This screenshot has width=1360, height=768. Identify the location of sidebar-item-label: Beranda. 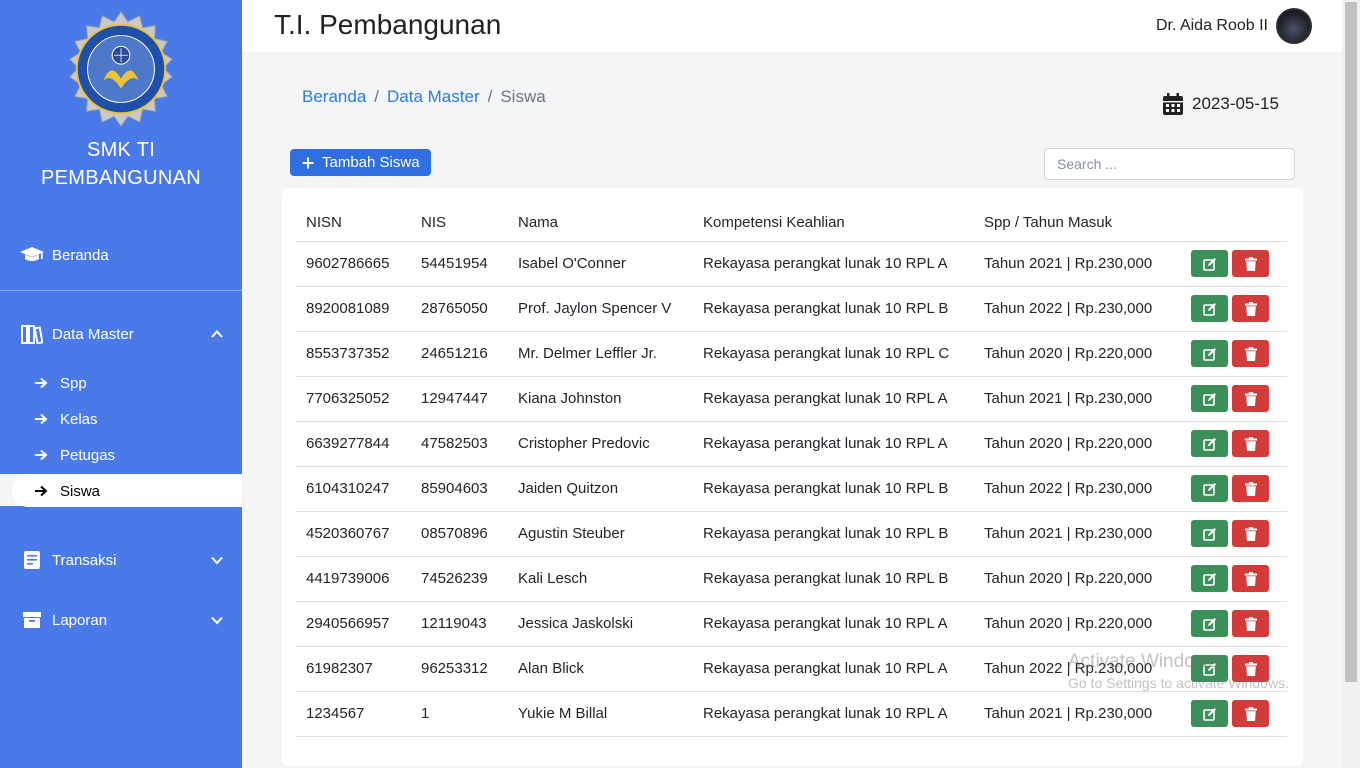
(80, 255).